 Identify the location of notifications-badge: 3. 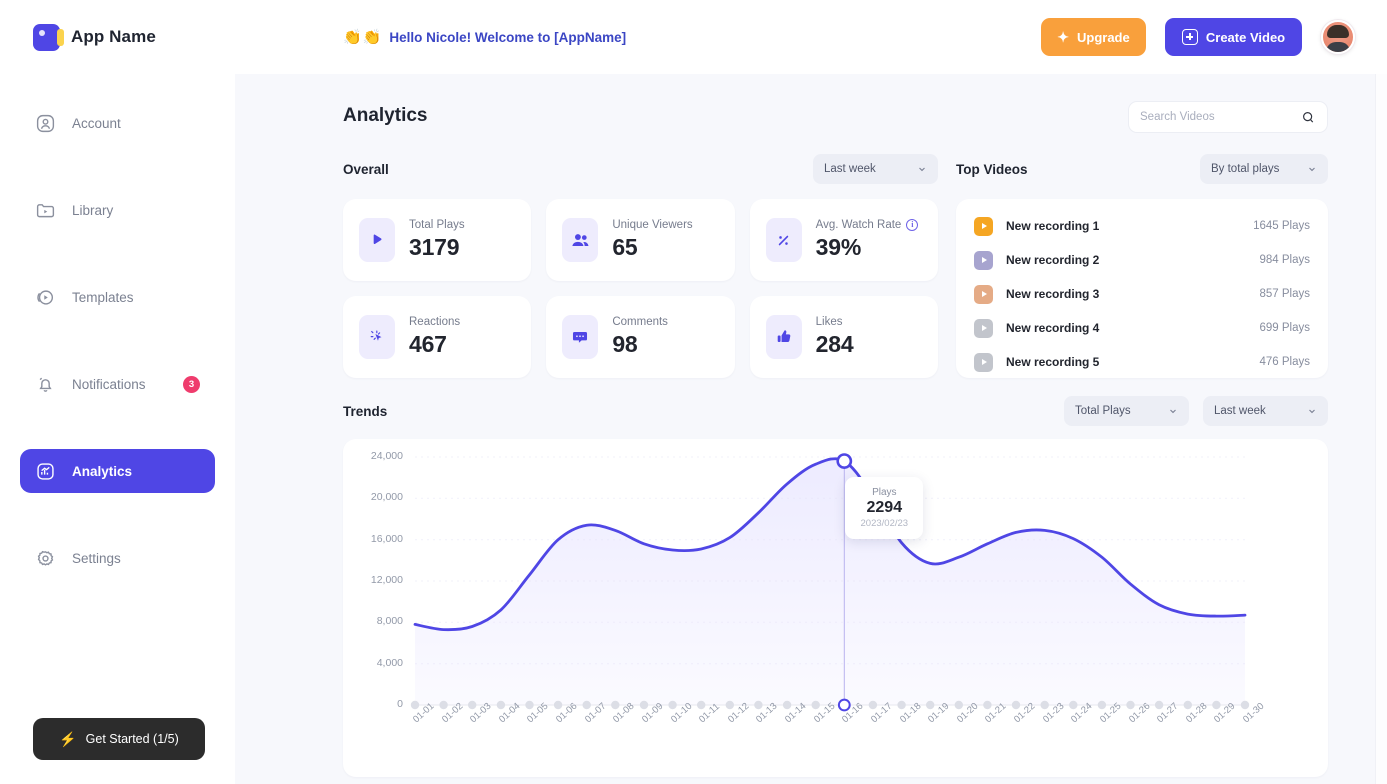
(191, 384).